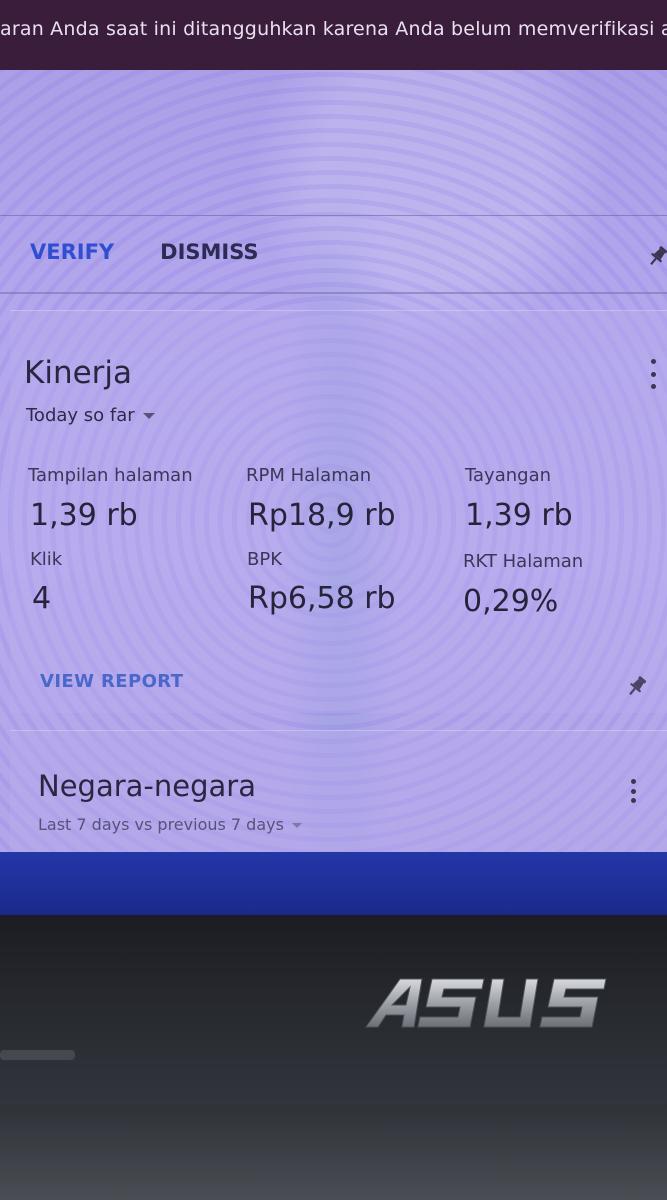  Describe the element at coordinates (322, 515) in the screenshot. I see `metric-value: Rp18,9 rb` at that location.